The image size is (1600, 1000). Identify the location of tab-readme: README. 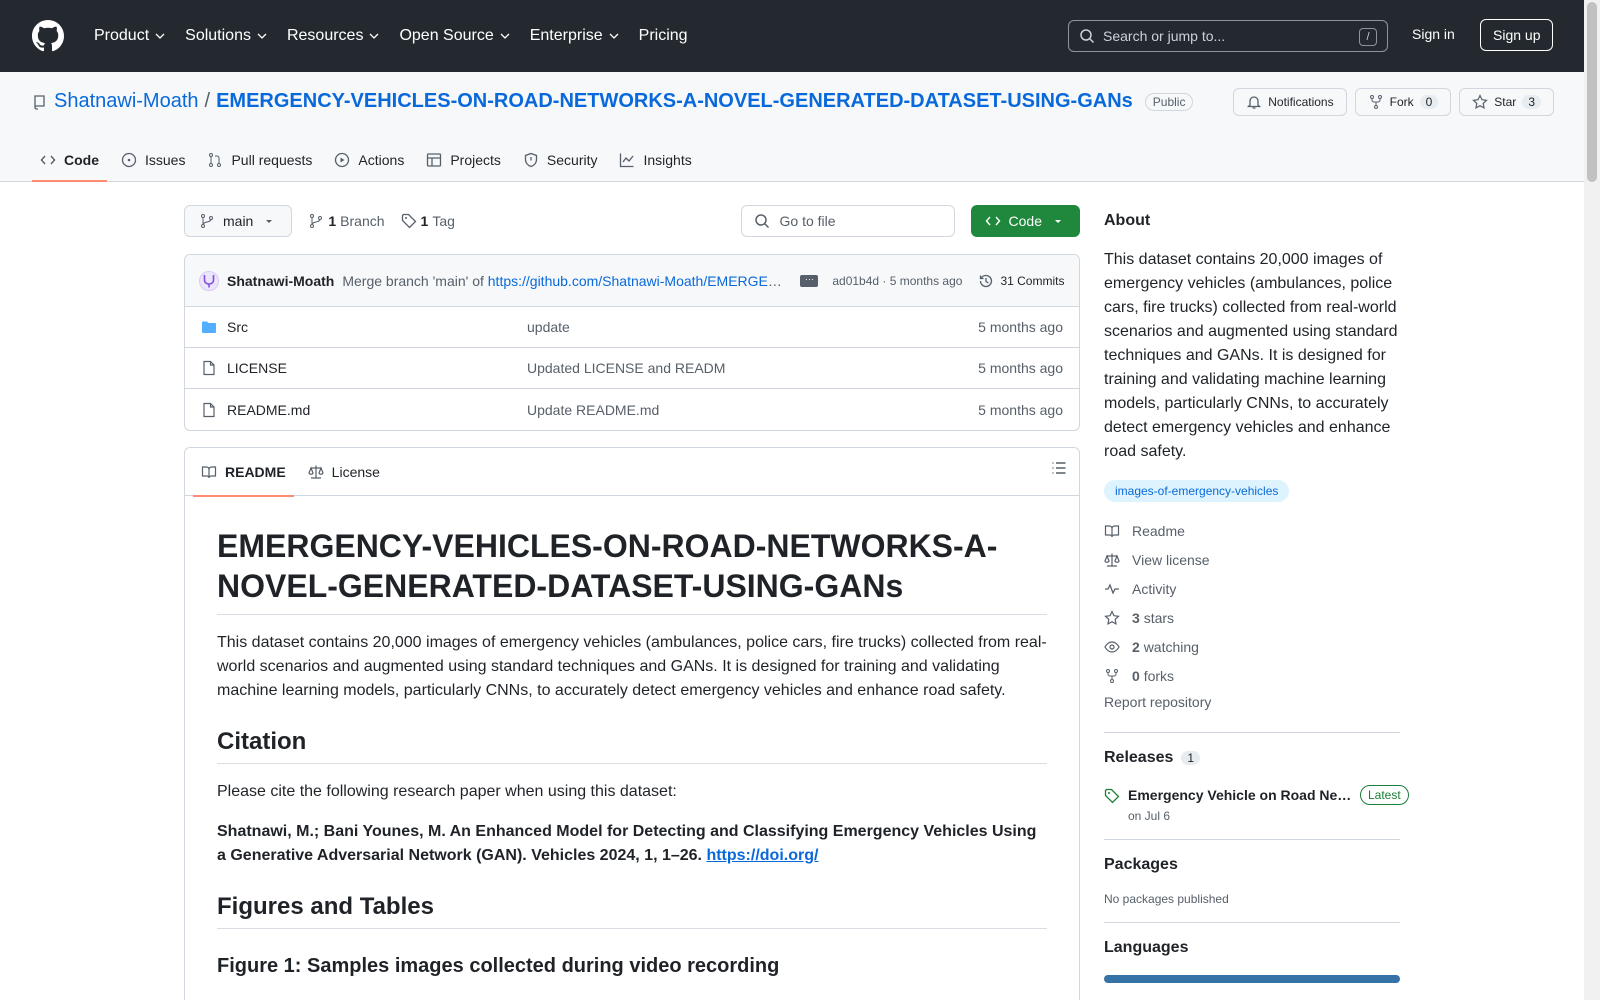
(243, 472).